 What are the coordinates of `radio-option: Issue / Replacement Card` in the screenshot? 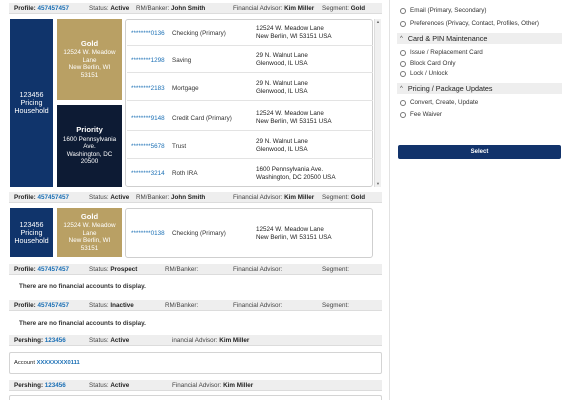 It's located at (441, 52).